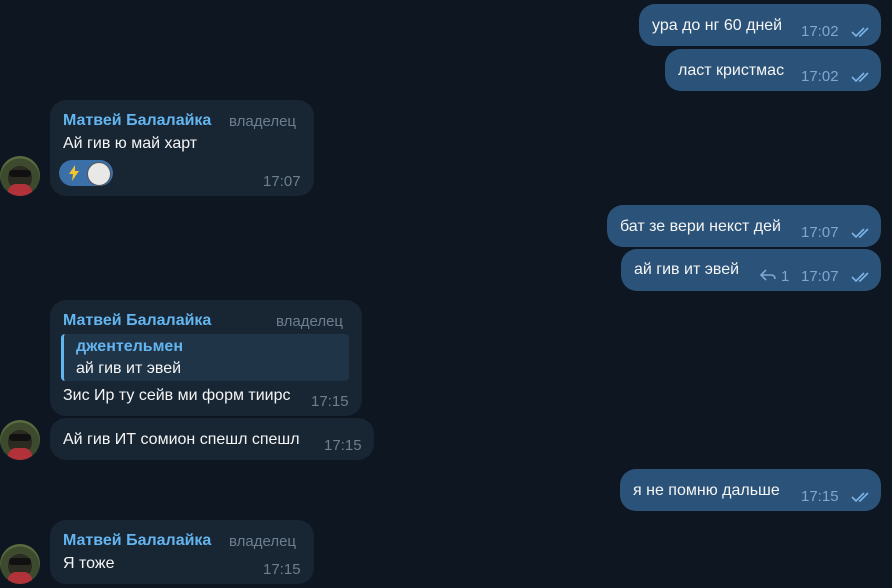  I want to click on message-bubble-incoming: Ай гив ИТ сомион спешл спешл 17:15, so click(212, 439).